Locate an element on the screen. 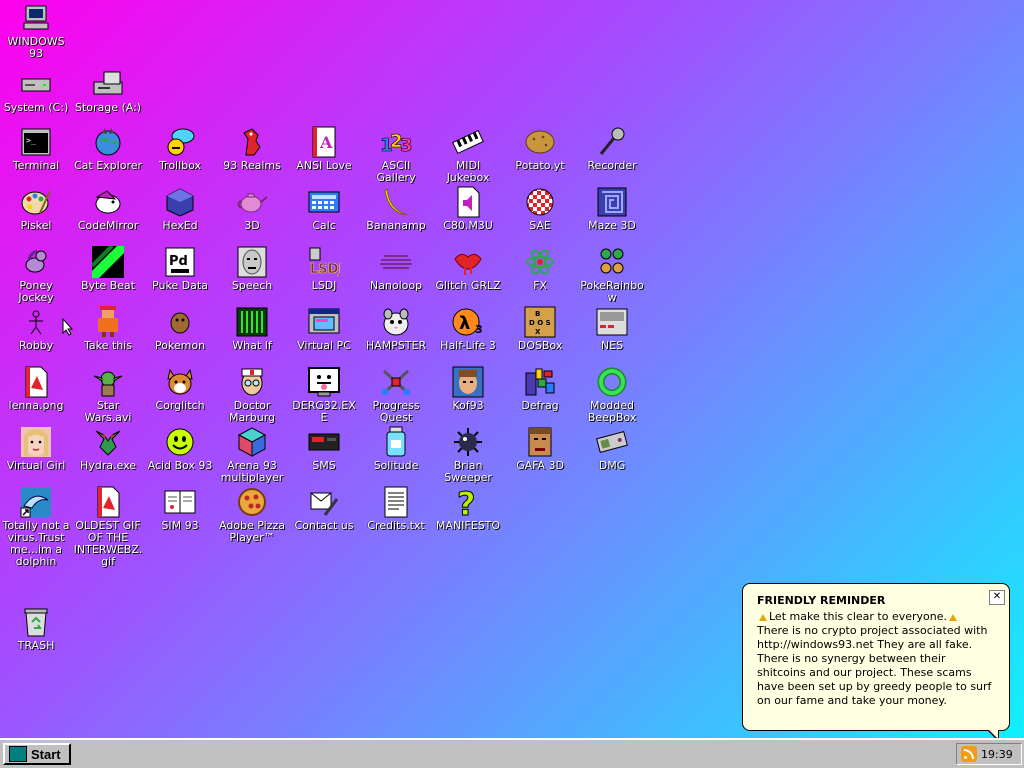 The image size is (1024, 768). desktop-icon-terminal: >_ Terminal is located at coordinates (36, 156).